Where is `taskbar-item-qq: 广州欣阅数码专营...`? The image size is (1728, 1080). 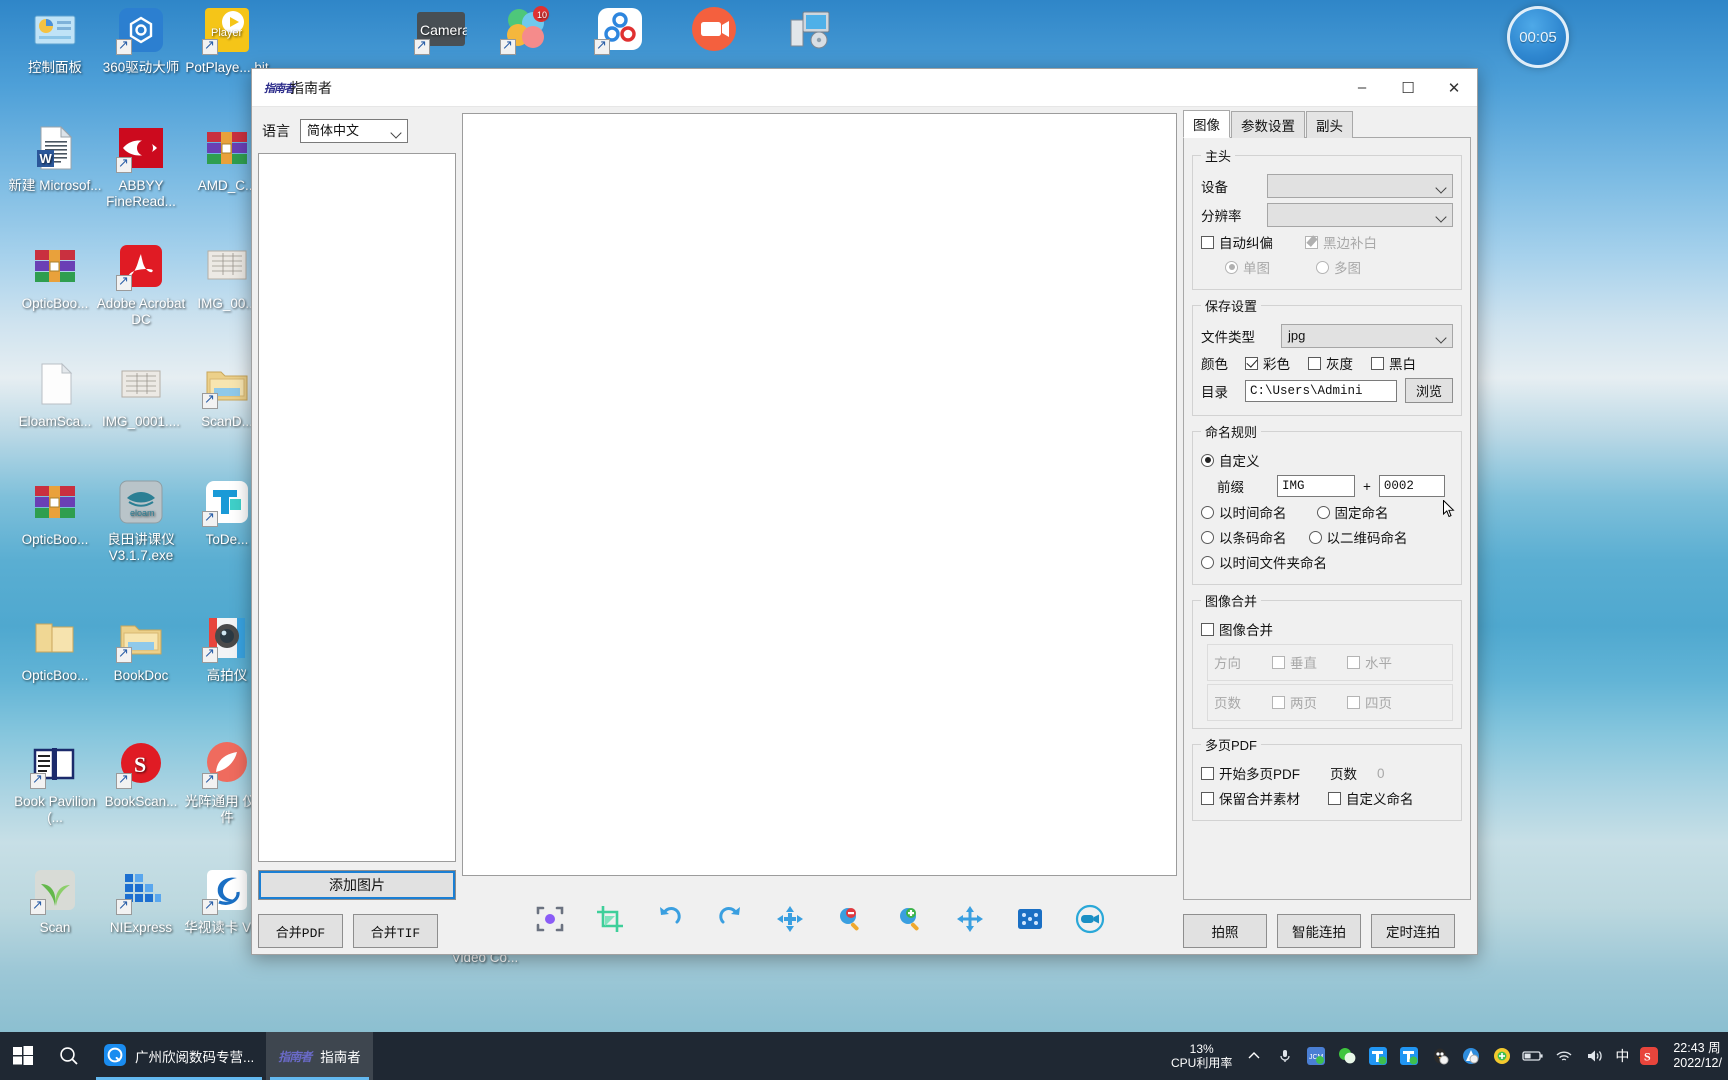 taskbar-item-qq: 广州欣阅数码专营... is located at coordinates (179, 1056).